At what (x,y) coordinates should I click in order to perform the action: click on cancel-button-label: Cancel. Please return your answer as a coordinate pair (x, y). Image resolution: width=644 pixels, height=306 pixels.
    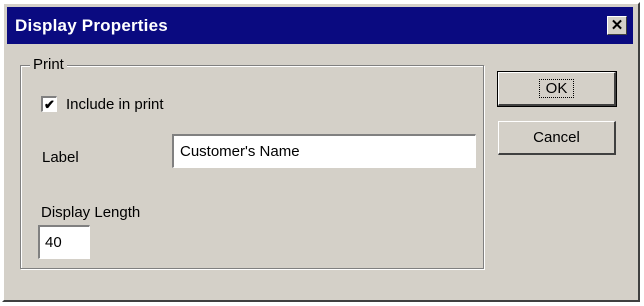
    Looking at the image, I should click on (556, 137).